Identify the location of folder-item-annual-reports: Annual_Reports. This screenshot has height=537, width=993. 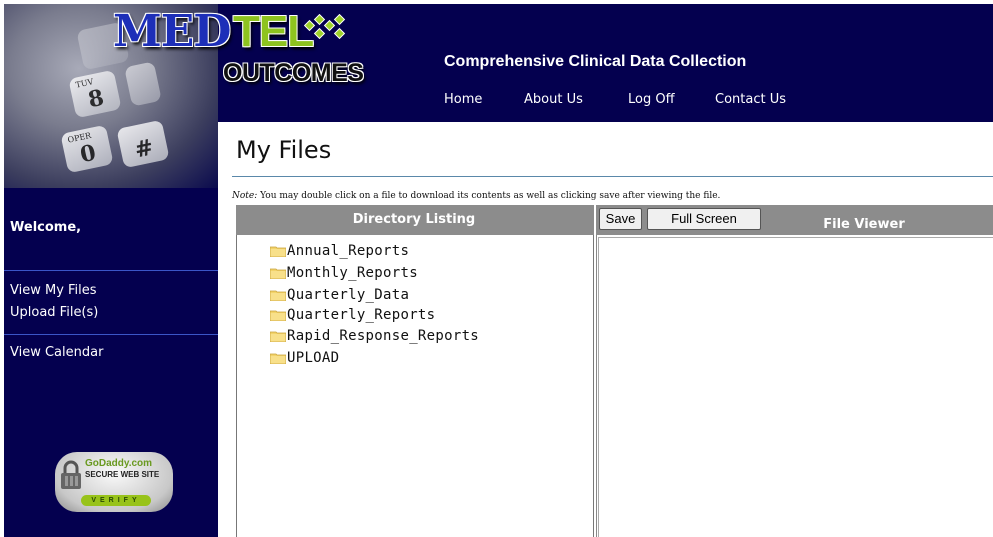
(339, 251).